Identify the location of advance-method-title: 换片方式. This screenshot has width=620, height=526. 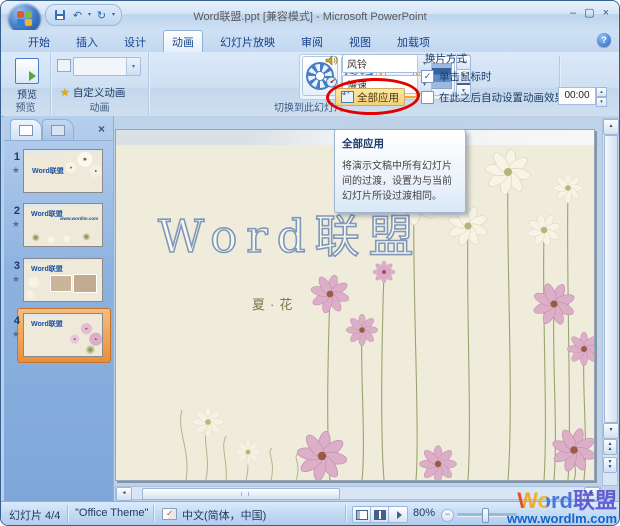
(446, 59).